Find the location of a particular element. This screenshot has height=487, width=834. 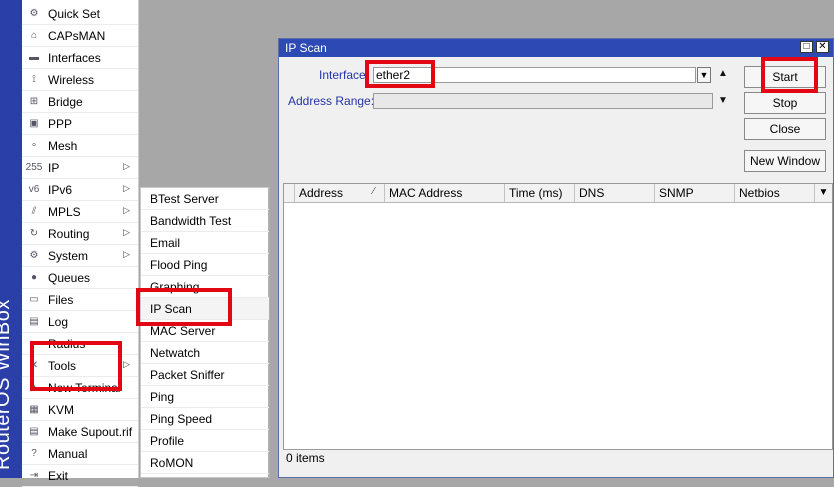

menu-item-profile: Profile is located at coordinates (205, 441).